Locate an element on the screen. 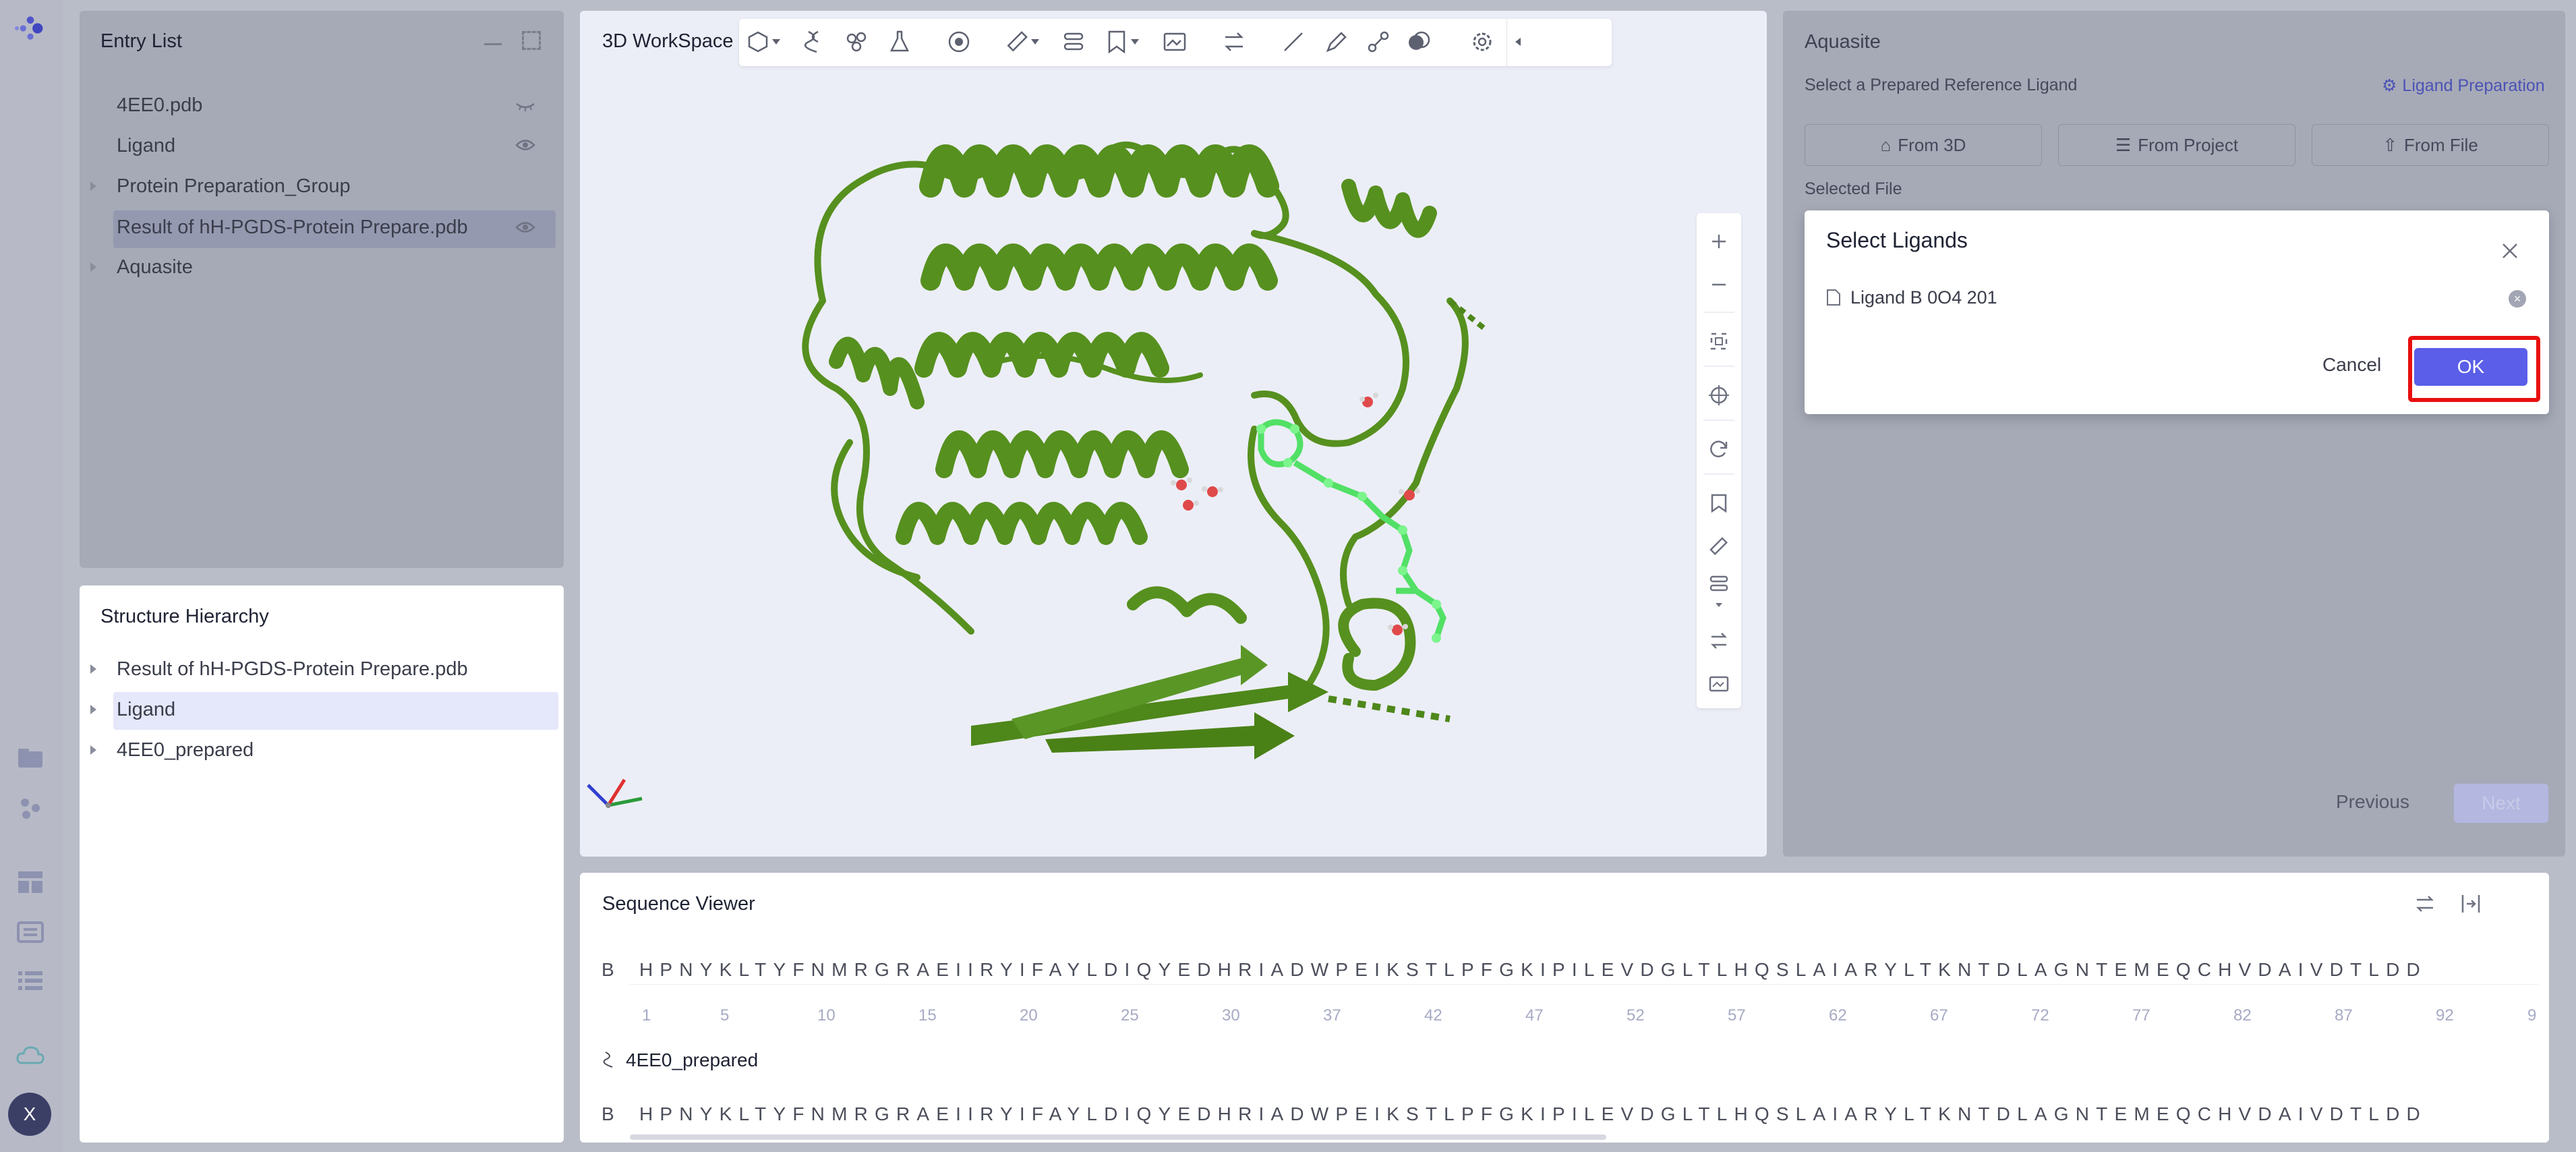  entry-item-aquasite: Aquasite is located at coordinates (155, 267).